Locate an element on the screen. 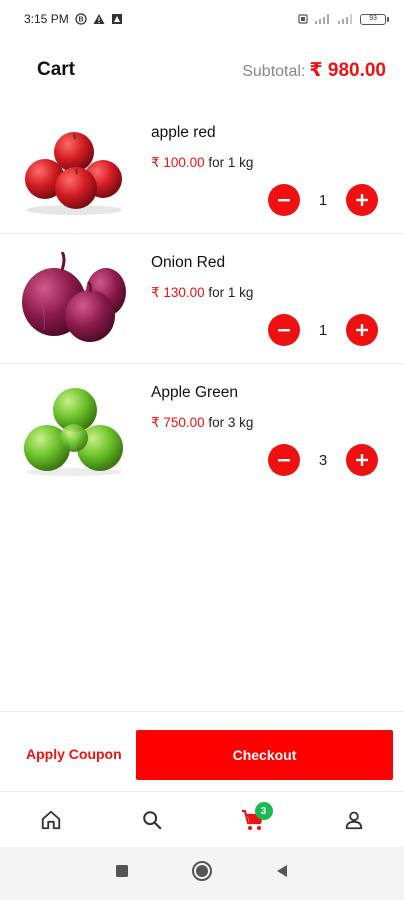  vibrate-icon is located at coordinates (303, 19).